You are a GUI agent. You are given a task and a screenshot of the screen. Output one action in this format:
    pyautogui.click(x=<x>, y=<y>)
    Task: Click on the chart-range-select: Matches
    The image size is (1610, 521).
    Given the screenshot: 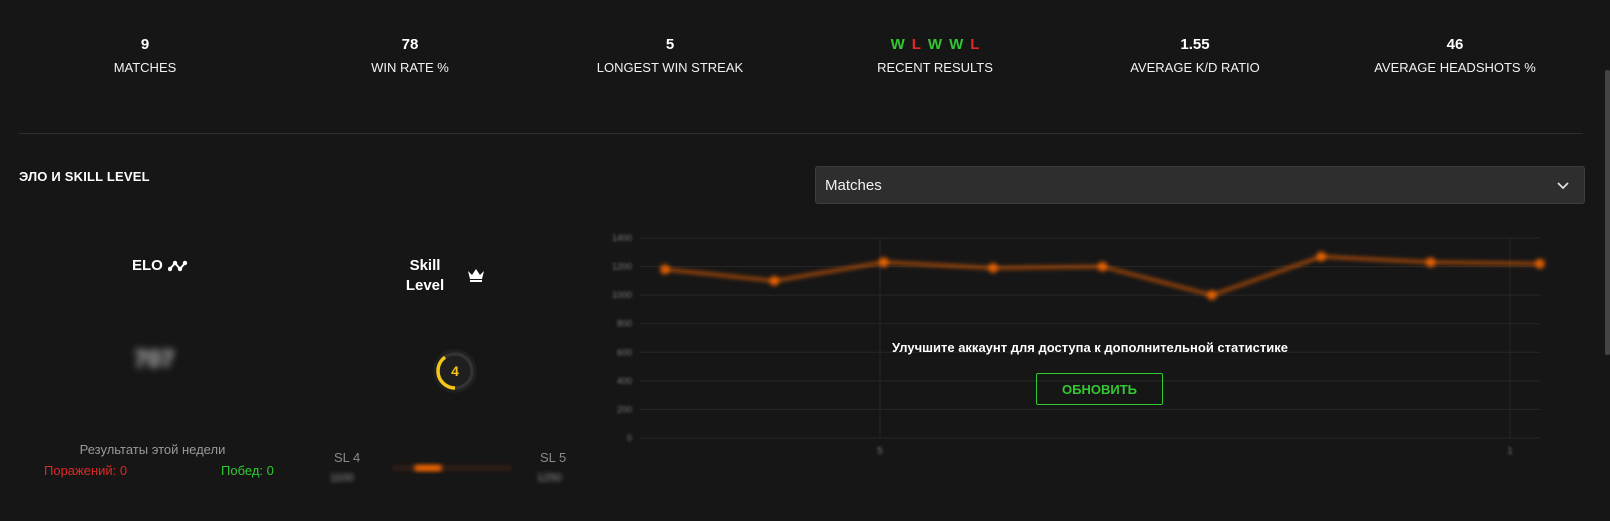 What is the action you would take?
    pyautogui.click(x=1200, y=185)
    